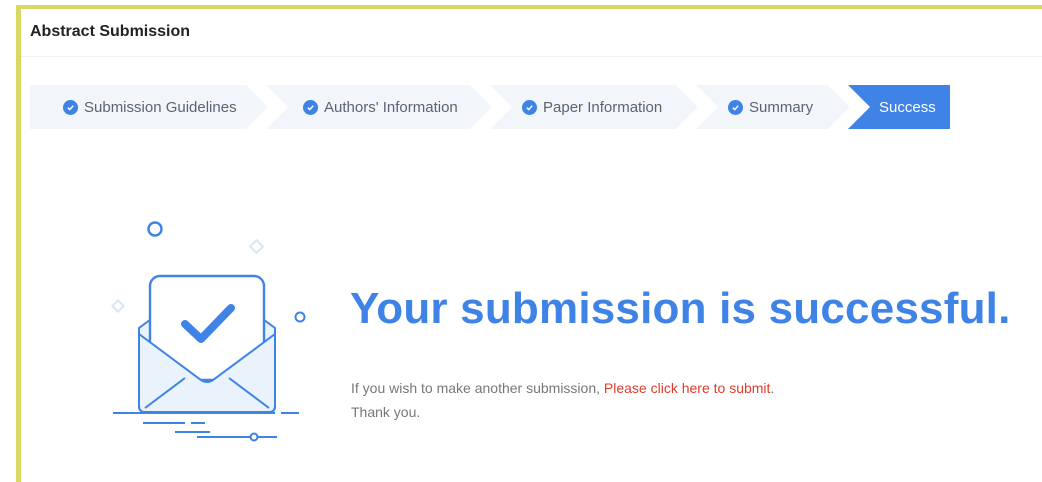 The image size is (1042, 482). I want to click on frame-top-border, so click(529, 7).